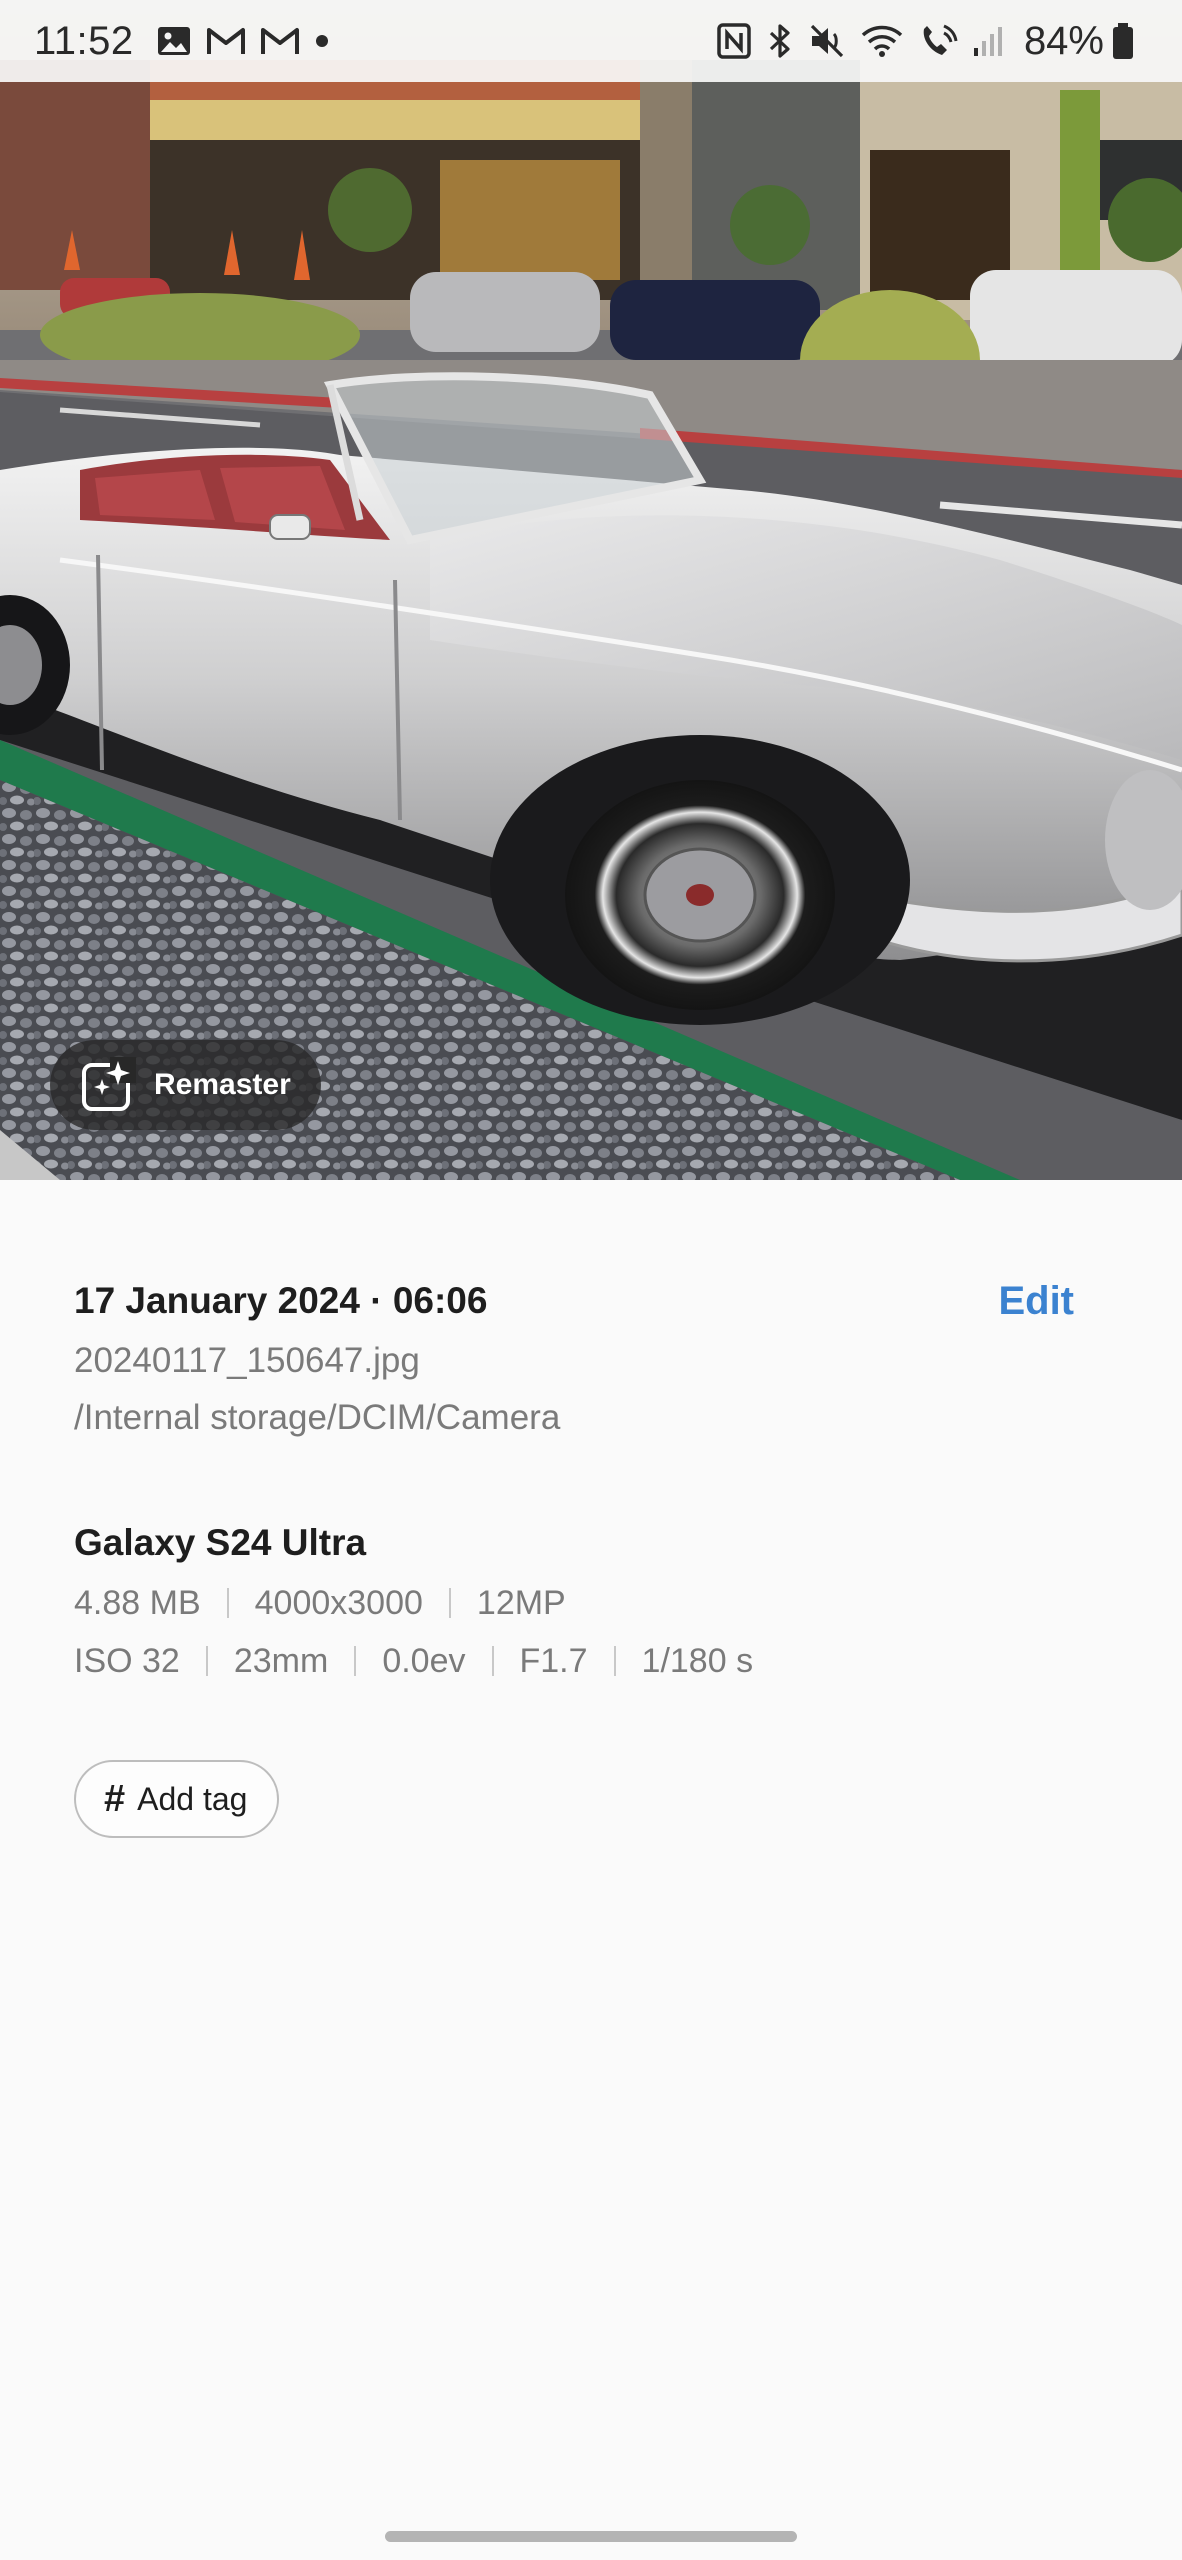 The image size is (1182, 2560). I want to click on remaster-label: Remaster, so click(222, 1084).